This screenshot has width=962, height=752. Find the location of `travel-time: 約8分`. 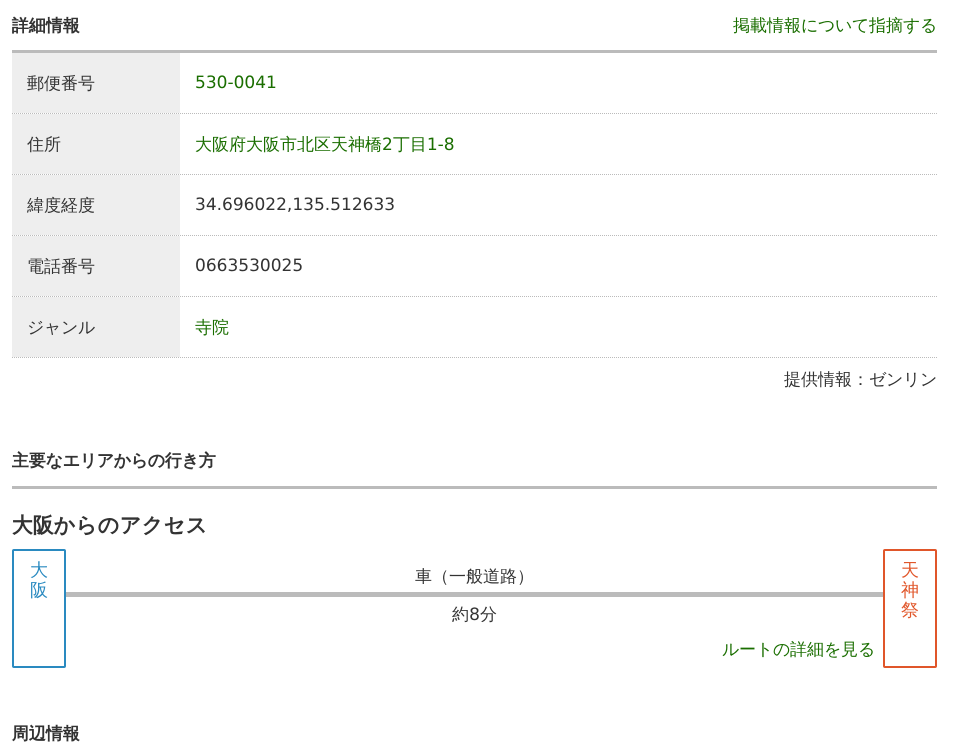

travel-time: 約8分 is located at coordinates (474, 615).